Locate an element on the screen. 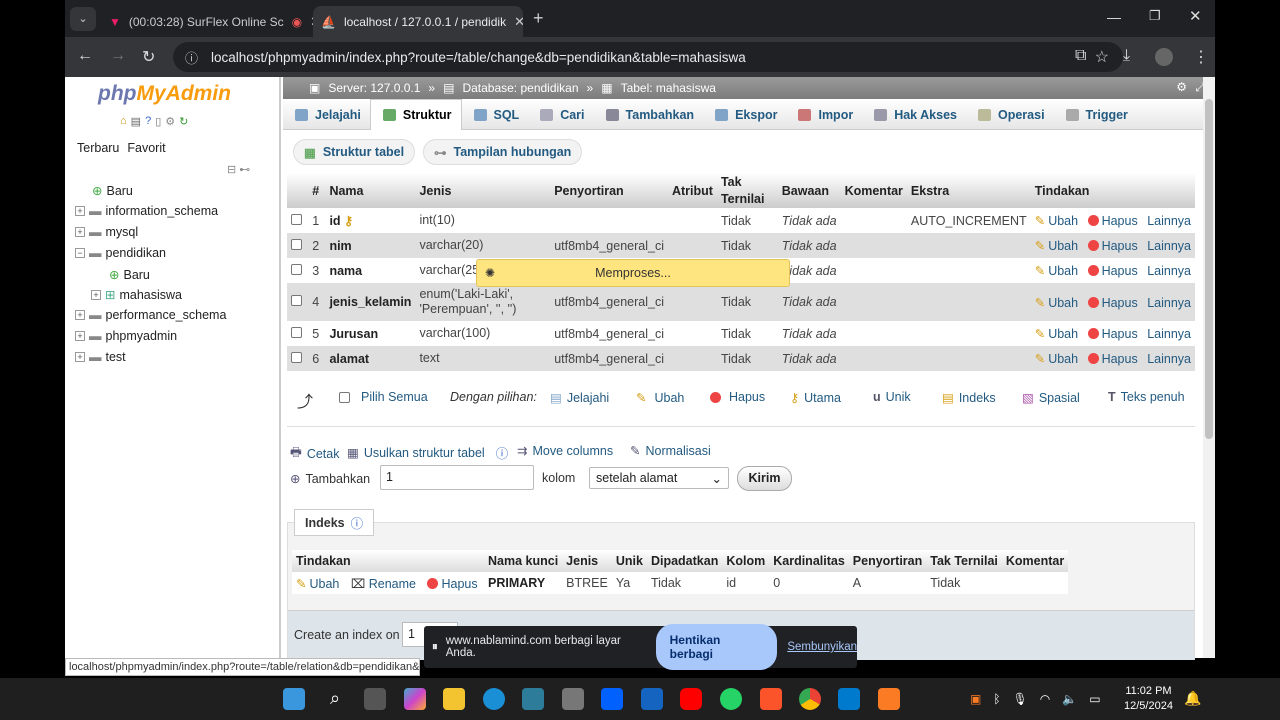 Image resolution: width=1280 pixels, height=720 pixels. volume-icon: 🔈 is located at coordinates (1069, 699).